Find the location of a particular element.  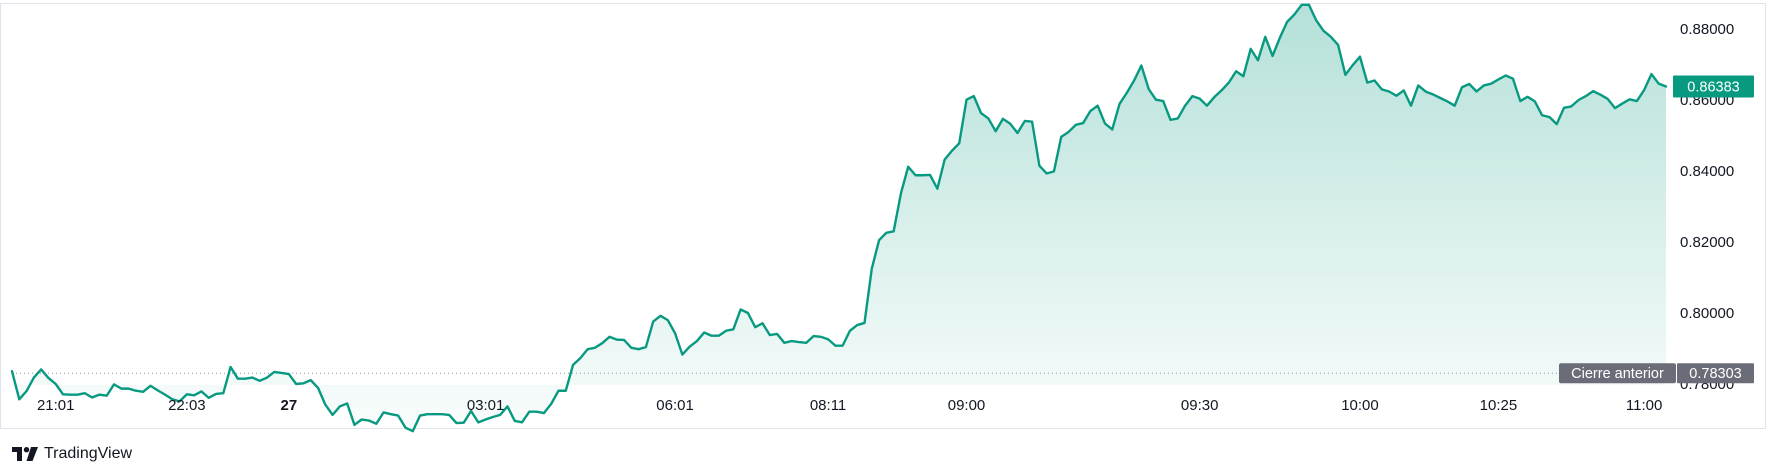

x-tick-label: 08:11 is located at coordinates (828, 405).